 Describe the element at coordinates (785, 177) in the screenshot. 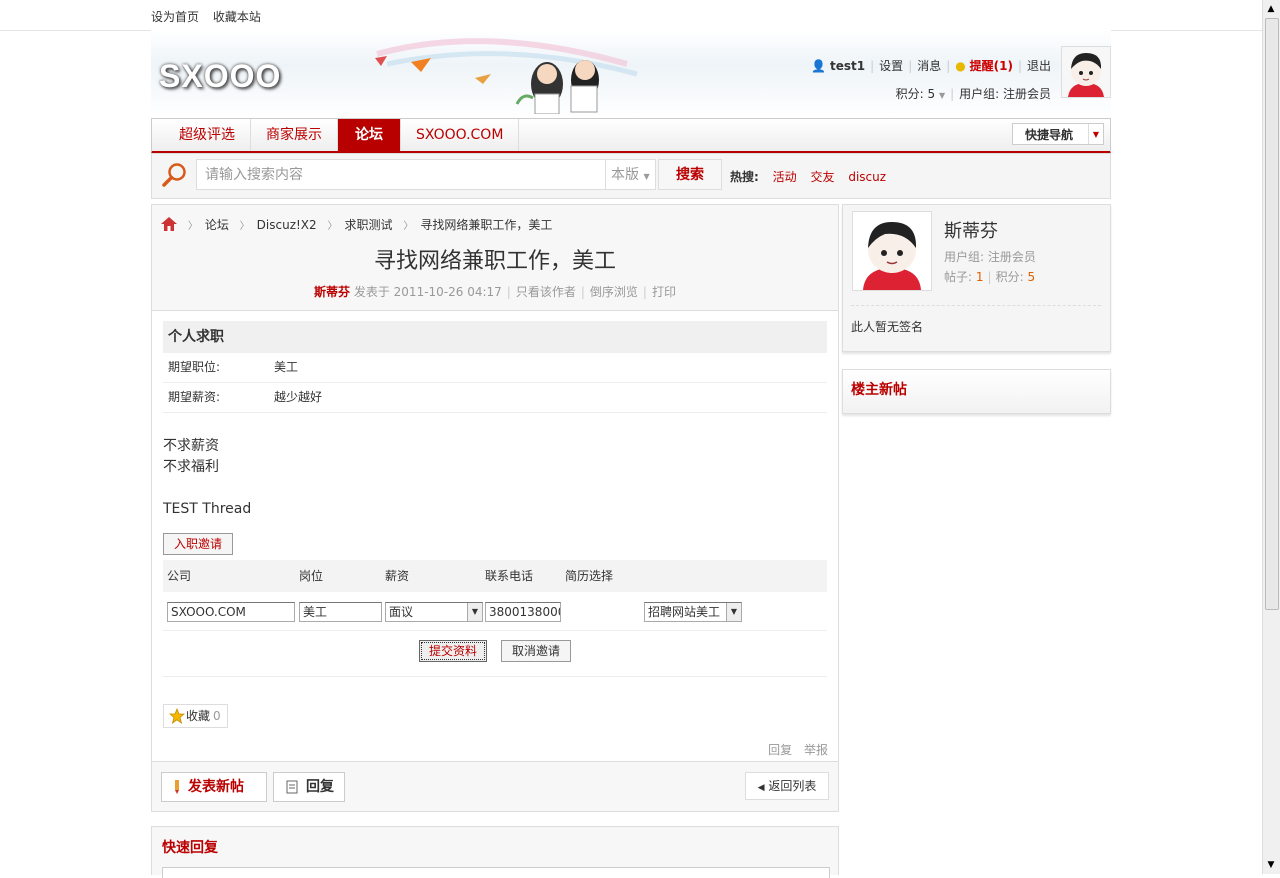

I see `hot-keyword: 活动` at that location.